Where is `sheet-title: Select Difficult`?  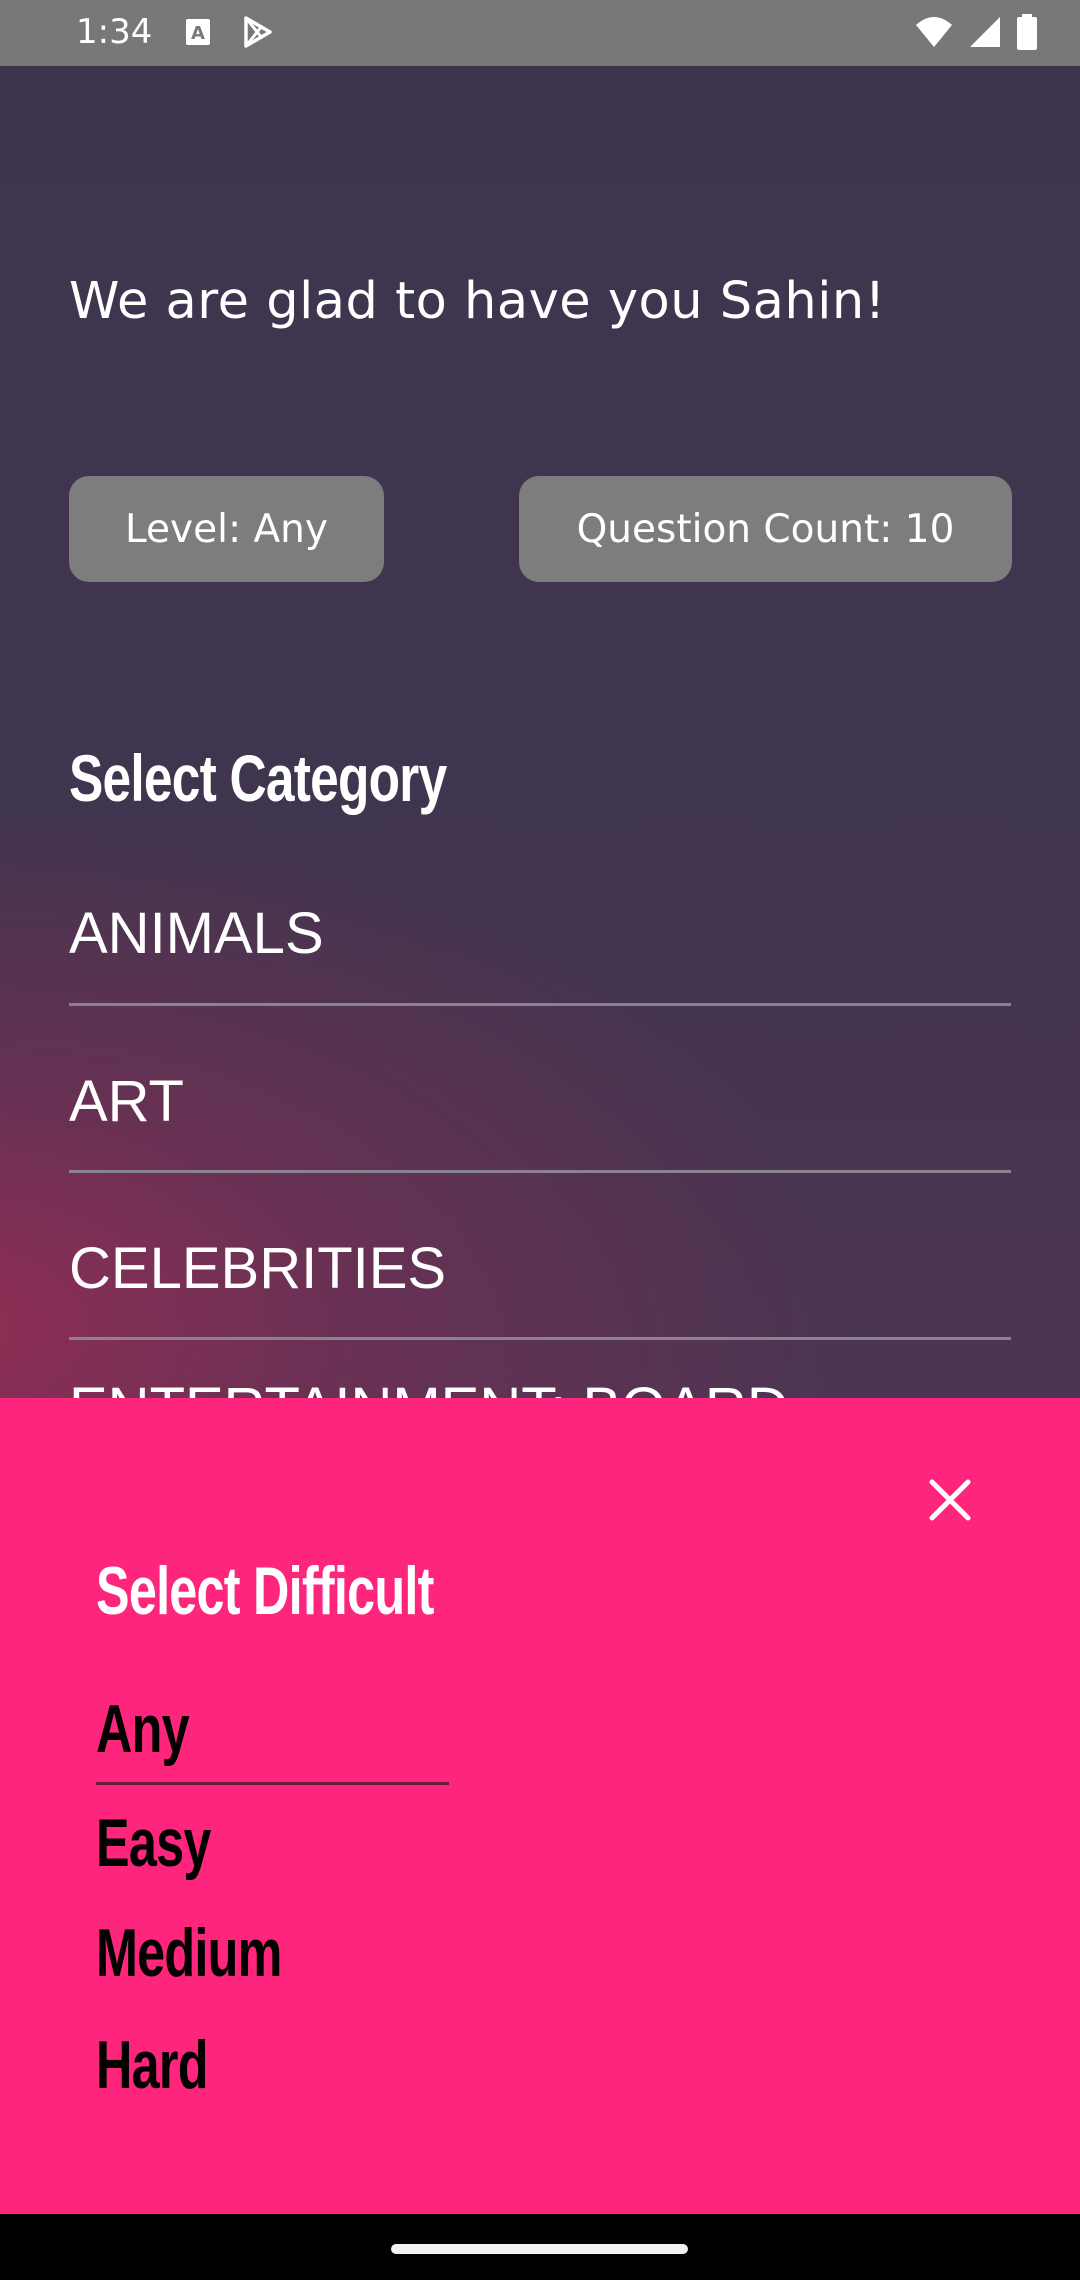 sheet-title: Select Difficult is located at coordinates (265, 1591).